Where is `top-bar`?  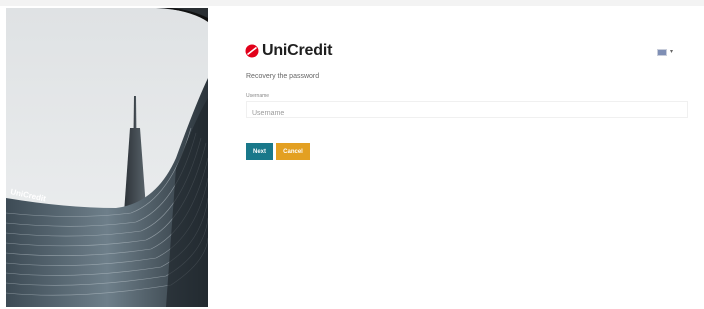
top-bar is located at coordinates (352, 3).